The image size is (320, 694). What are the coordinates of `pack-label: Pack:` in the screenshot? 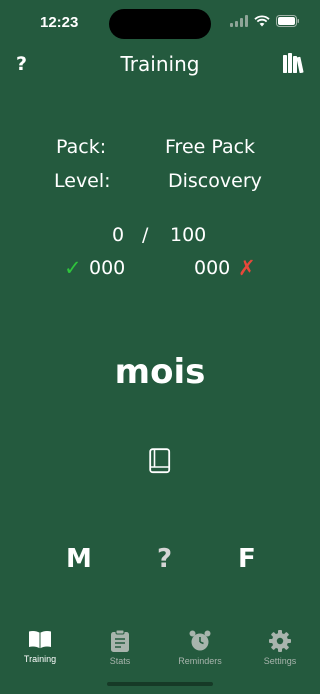 It's located at (81, 147).